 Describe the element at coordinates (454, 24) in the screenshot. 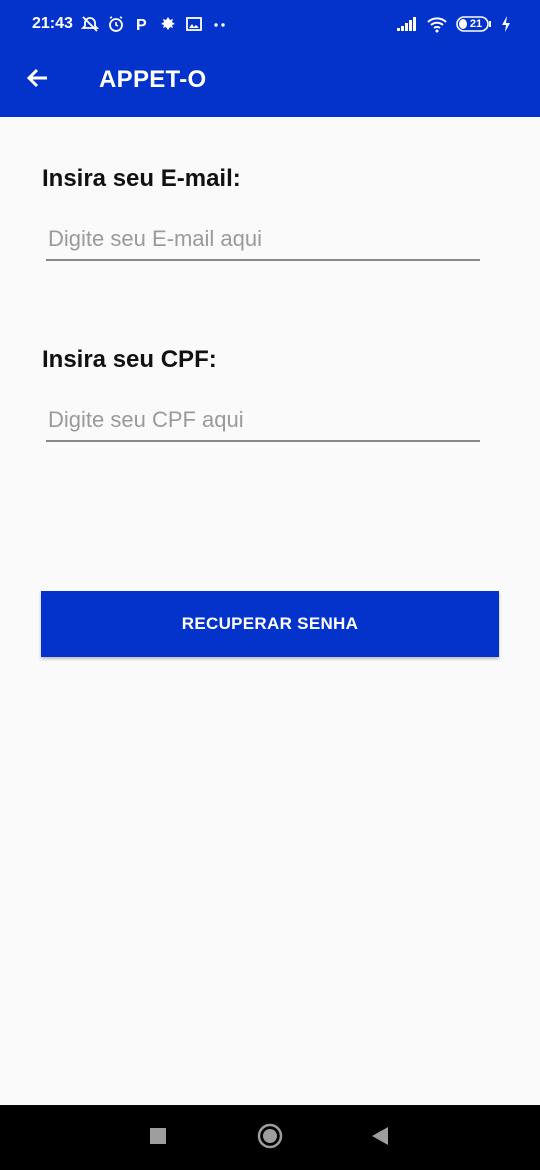

I see `status-right-group: 21` at that location.